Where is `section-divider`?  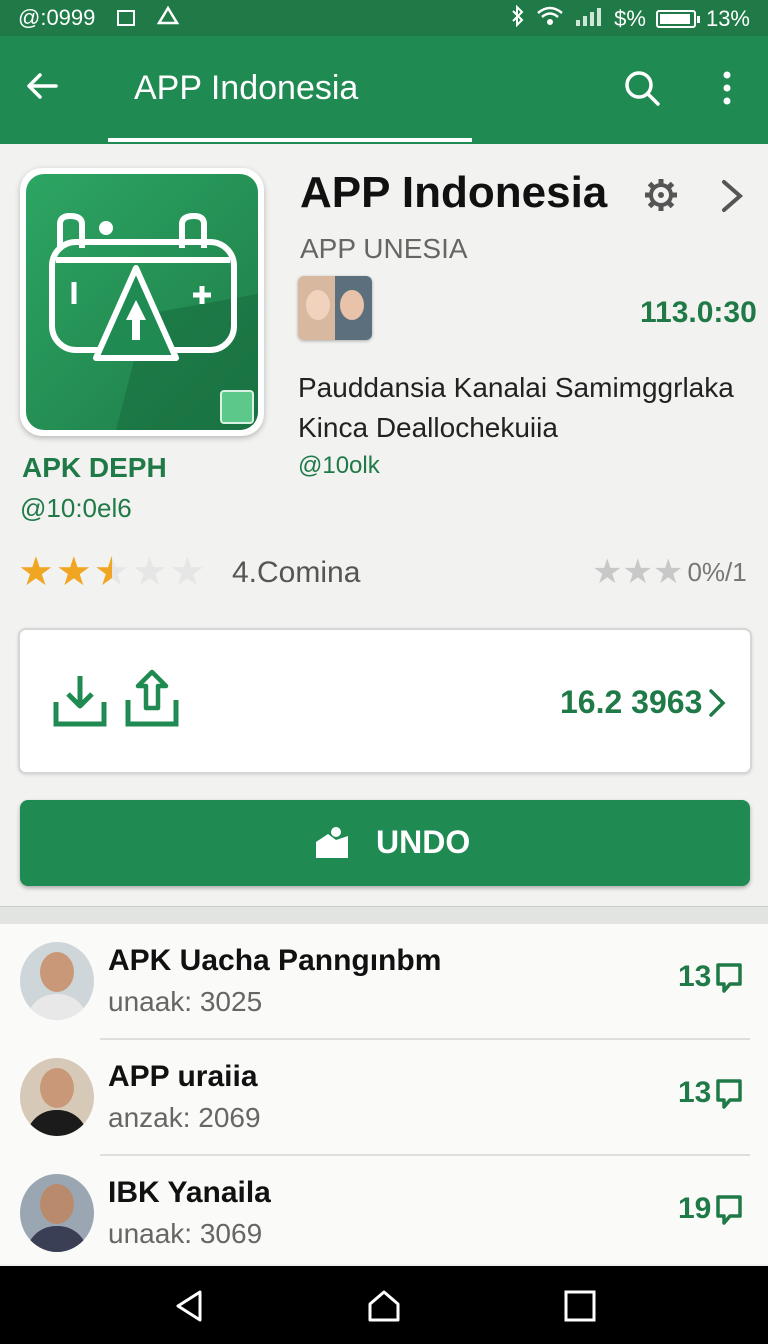 section-divider is located at coordinates (384, 915).